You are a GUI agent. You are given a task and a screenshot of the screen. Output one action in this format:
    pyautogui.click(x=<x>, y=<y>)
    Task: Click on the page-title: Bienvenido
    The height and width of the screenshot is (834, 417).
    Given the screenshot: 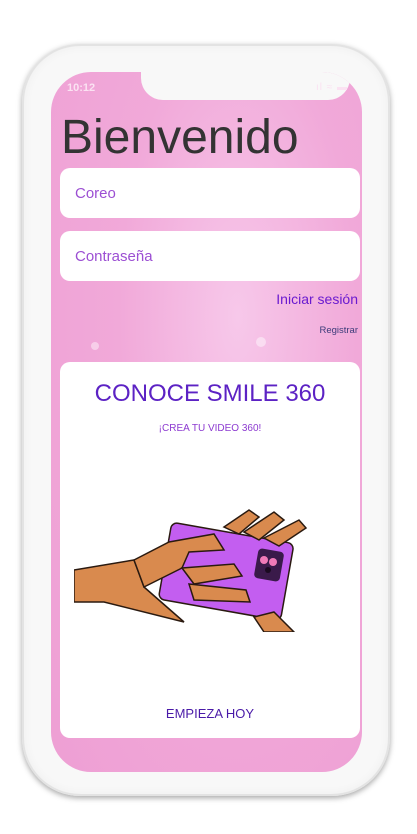 What is the action you would take?
    pyautogui.click(x=180, y=137)
    